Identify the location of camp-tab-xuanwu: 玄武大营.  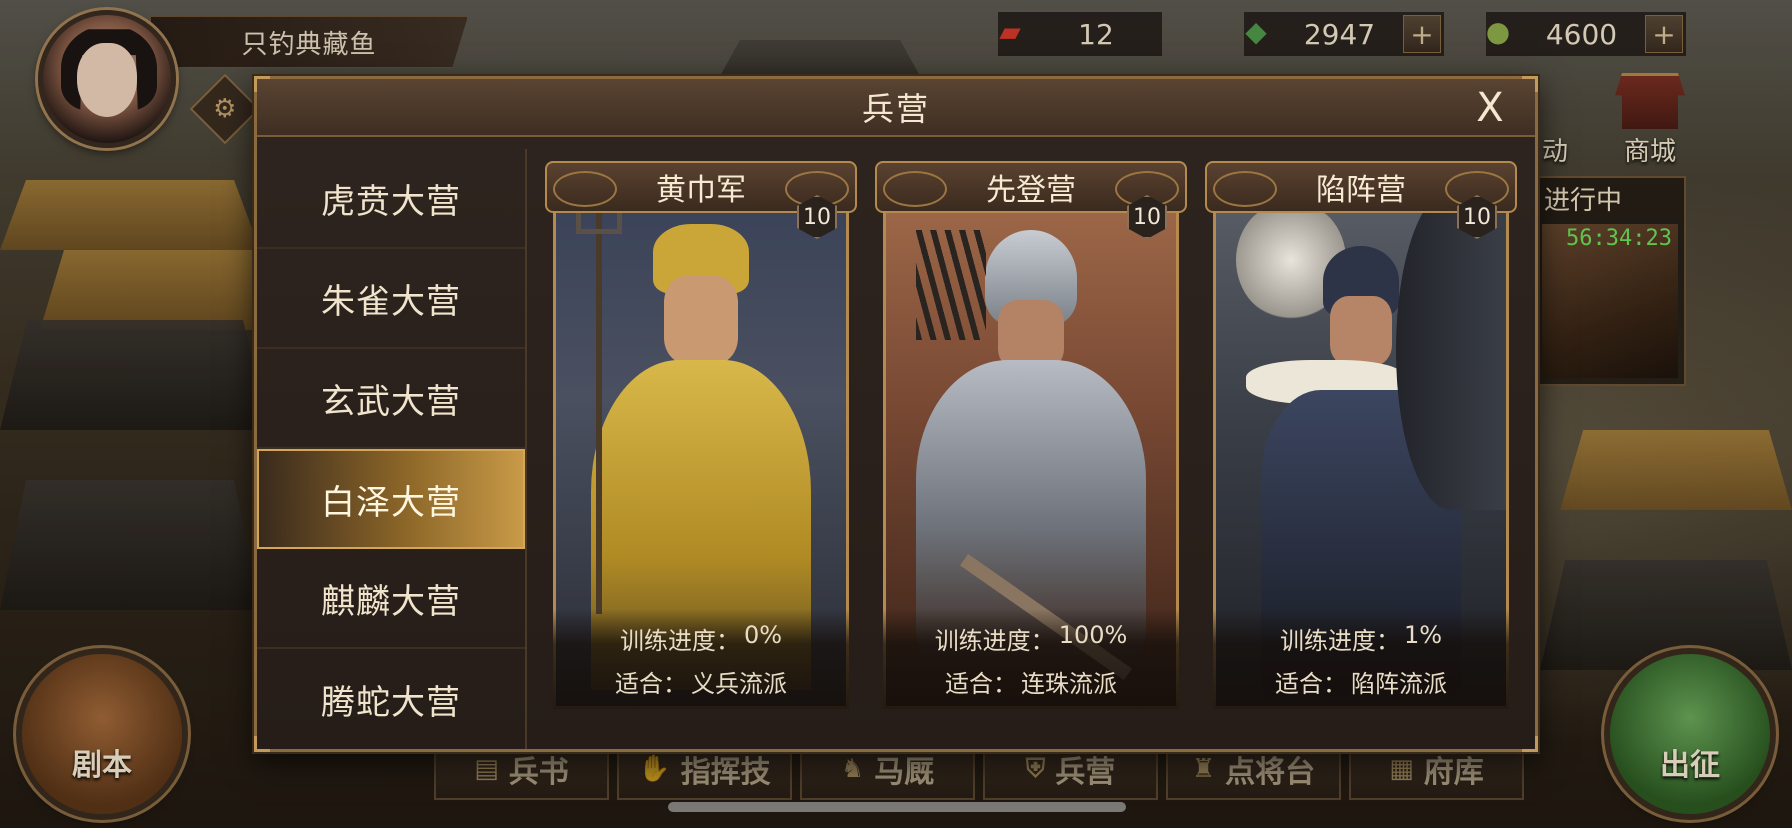
(391, 399).